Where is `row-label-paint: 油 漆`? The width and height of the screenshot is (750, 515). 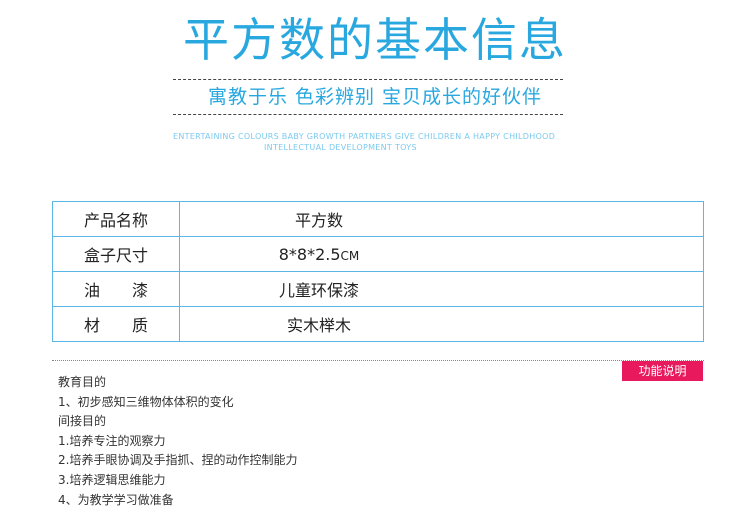
row-label-paint: 油 漆 is located at coordinates (116, 289).